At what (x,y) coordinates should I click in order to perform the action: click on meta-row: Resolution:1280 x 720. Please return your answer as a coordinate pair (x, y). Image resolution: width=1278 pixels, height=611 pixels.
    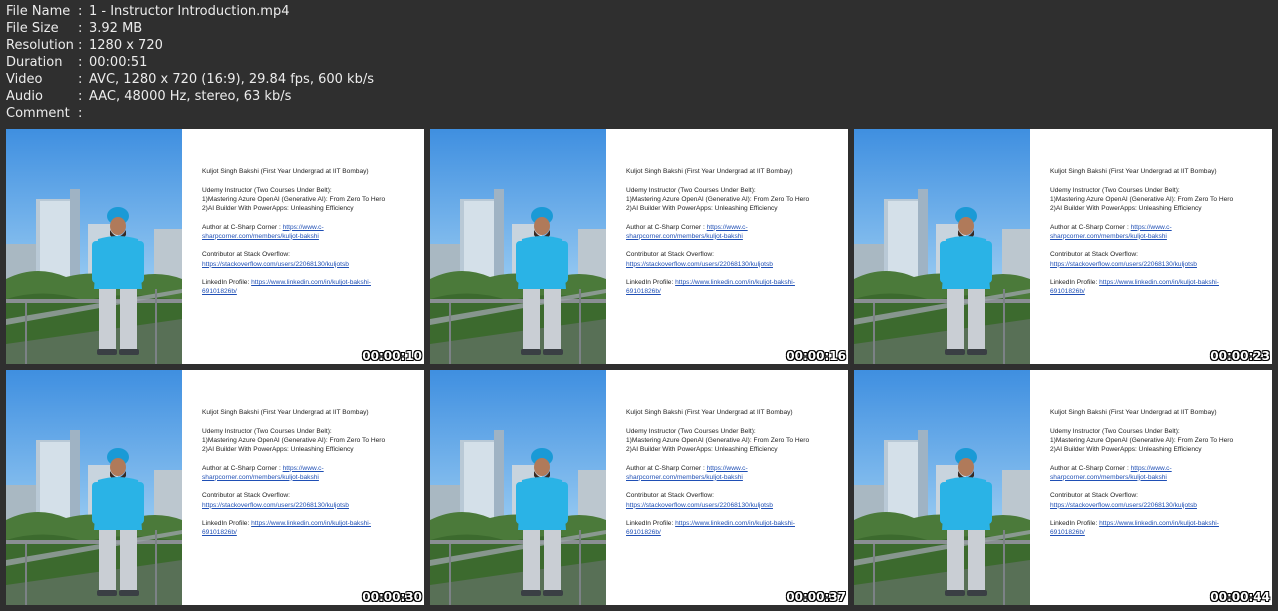
    Looking at the image, I should click on (190, 45).